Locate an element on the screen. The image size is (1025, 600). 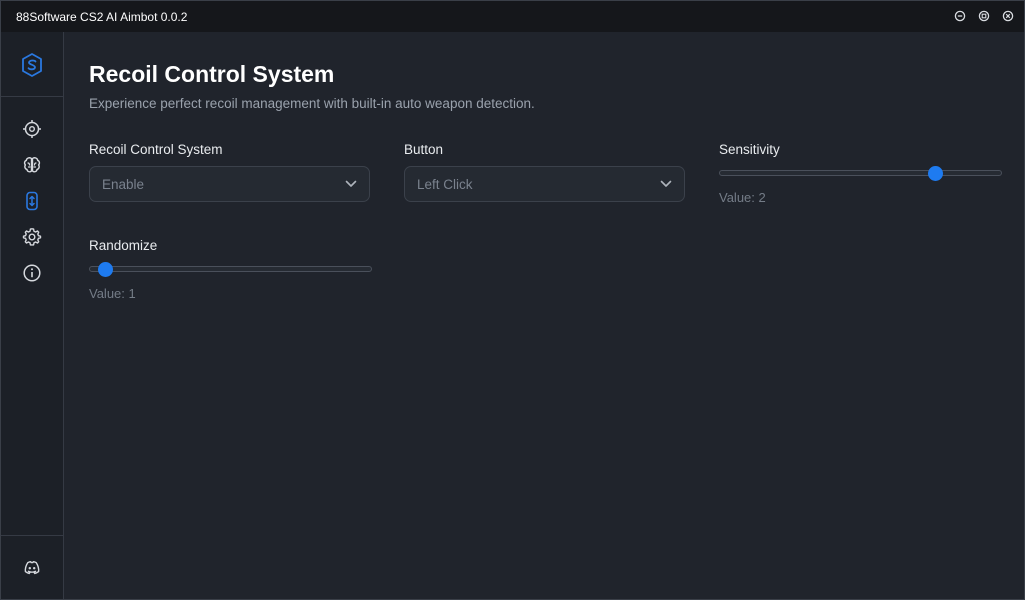
aim-target-icon is located at coordinates (32, 129).